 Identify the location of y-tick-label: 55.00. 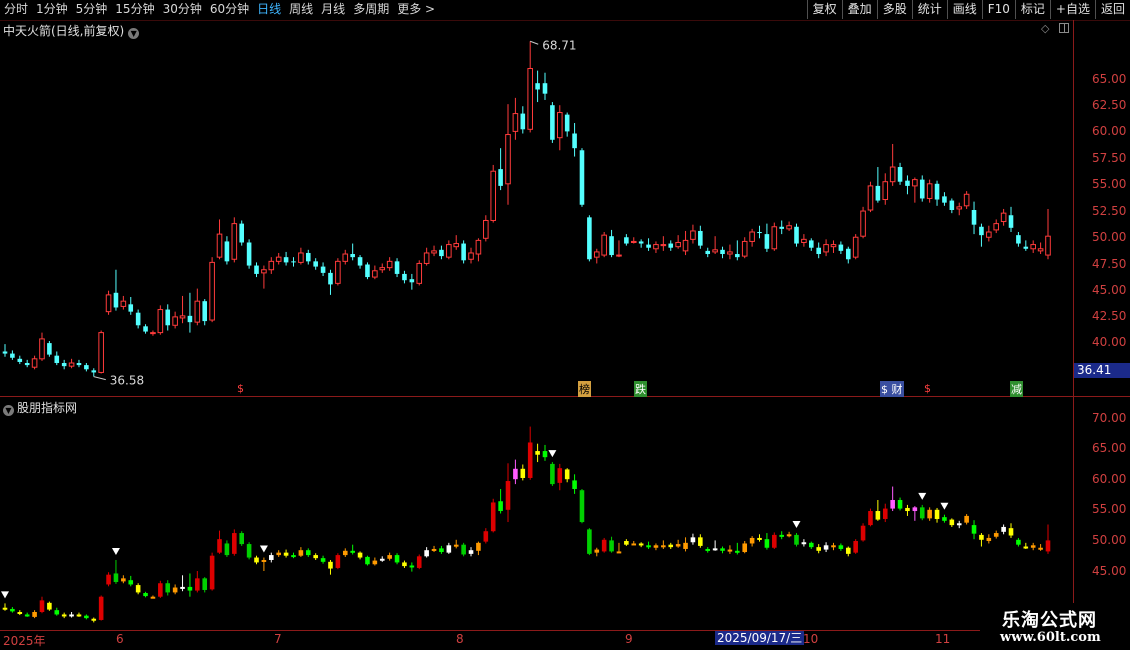
(1109, 184).